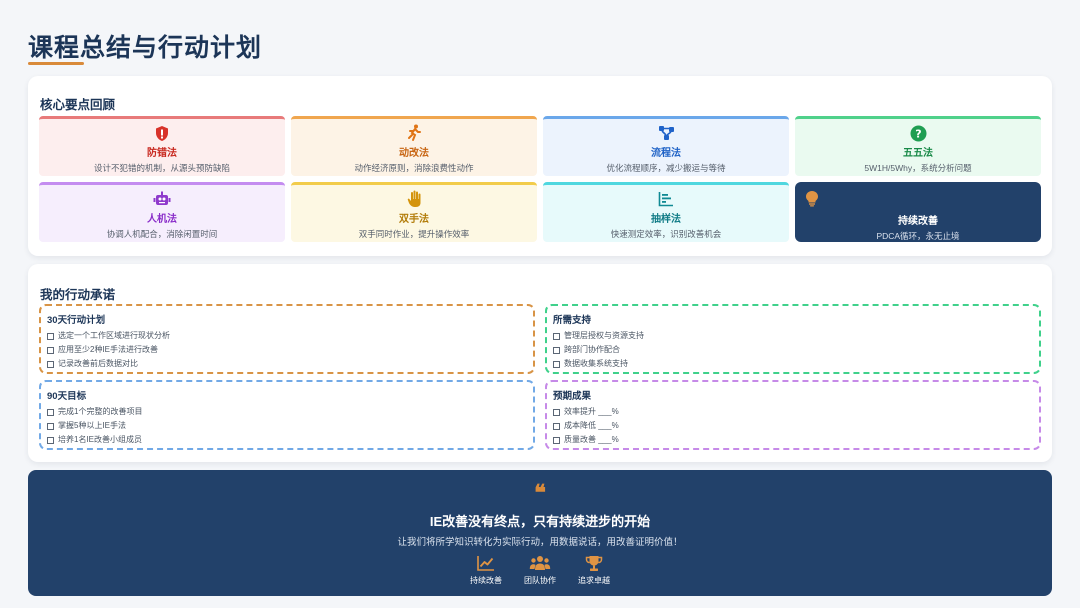 The height and width of the screenshot is (608, 1080). What do you see at coordinates (918, 221) in the screenshot?
I see `card-name: 持续改善` at bounding box center [918, 221].